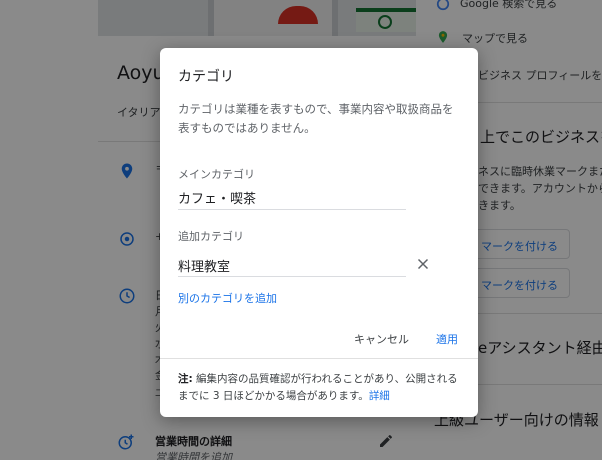 The image size is (602, 460). Describe the element at coordinates (447, 339) in the screenshot. I see `apply-button: 適用` at that location.